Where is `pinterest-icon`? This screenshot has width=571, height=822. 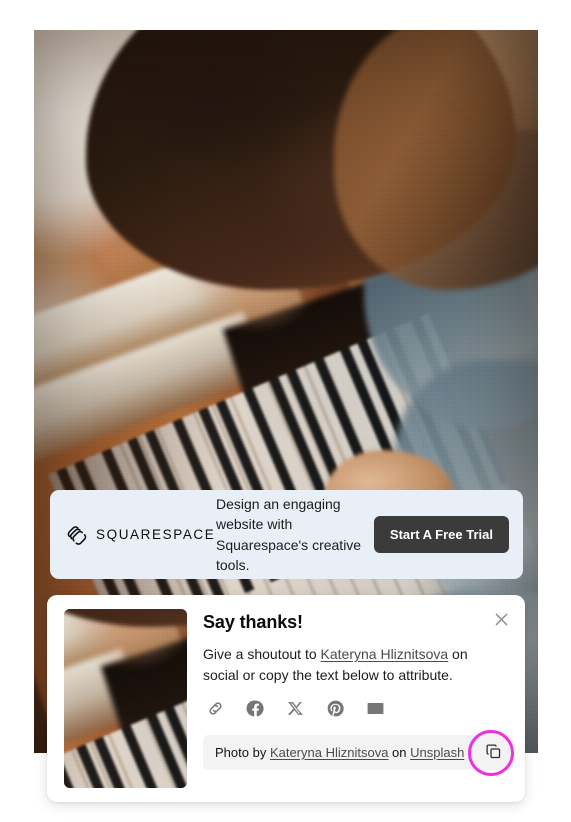
pinterest-icon is located at coordinates (335, 710).